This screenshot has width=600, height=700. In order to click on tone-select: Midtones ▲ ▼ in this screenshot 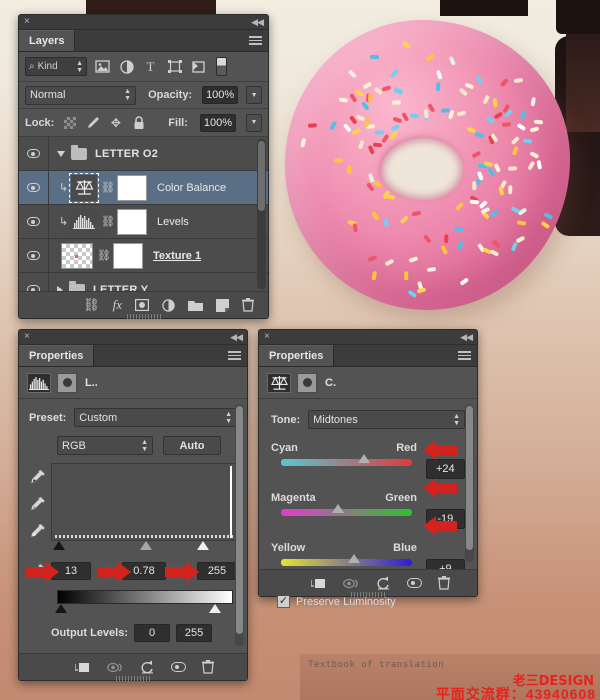, I will do `click(386, 419)`.